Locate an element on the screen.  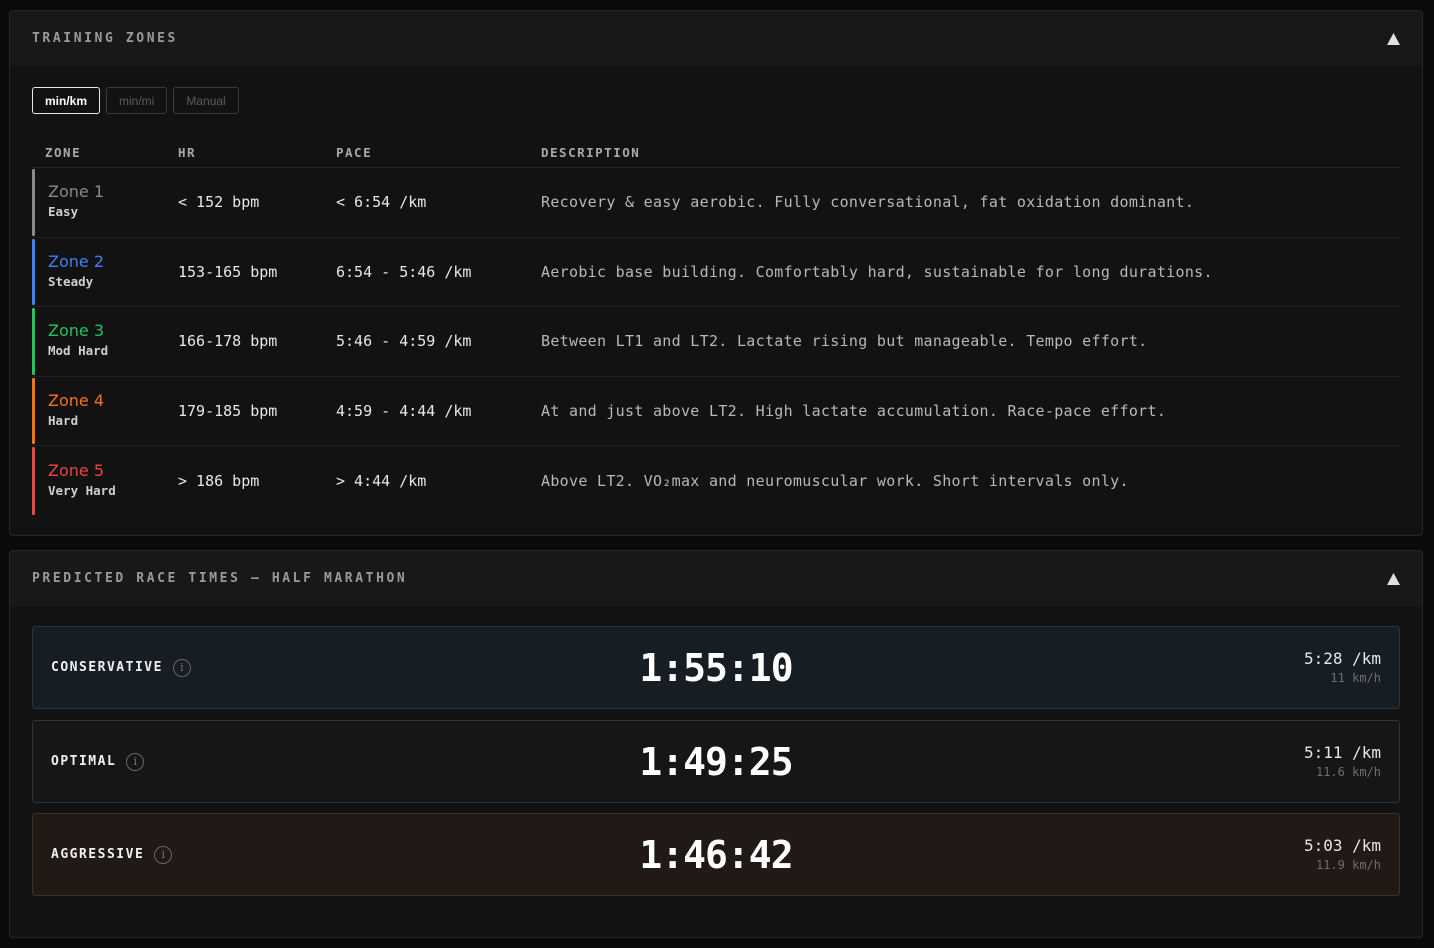
zone-hr: 166-178 bpm is located at coordinates (228, 341).